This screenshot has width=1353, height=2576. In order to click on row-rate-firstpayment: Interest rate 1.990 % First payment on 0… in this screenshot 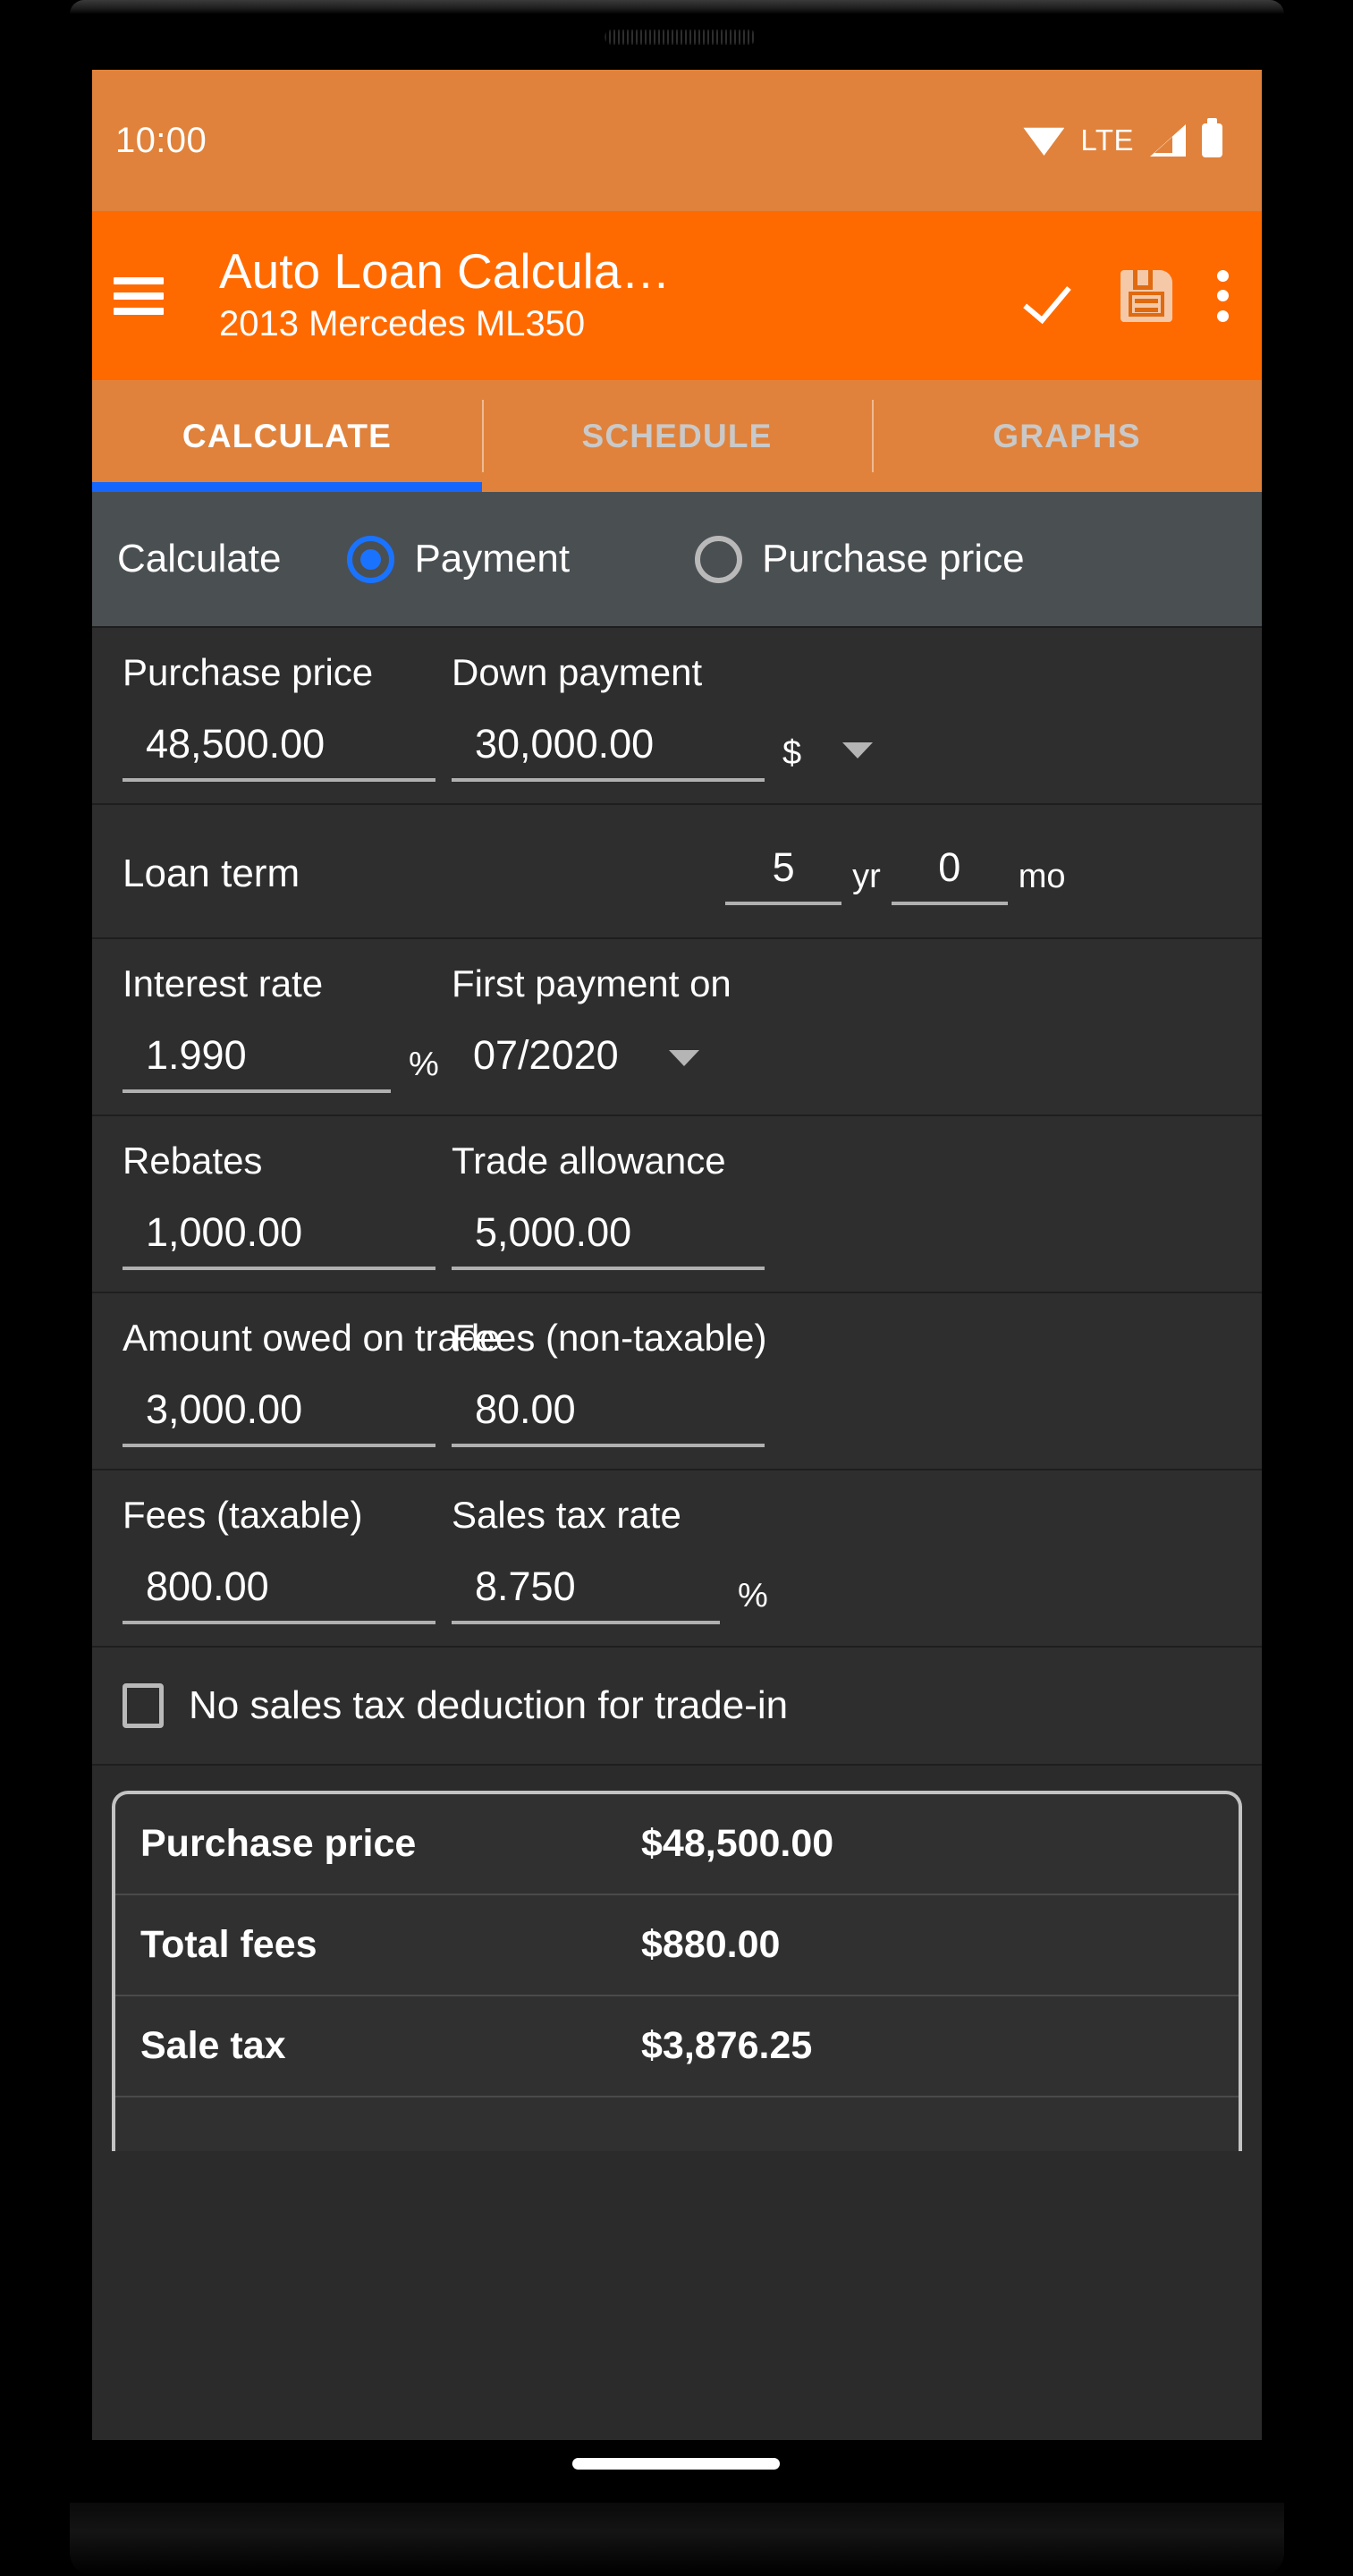, I will do `click(677, 1027)`.